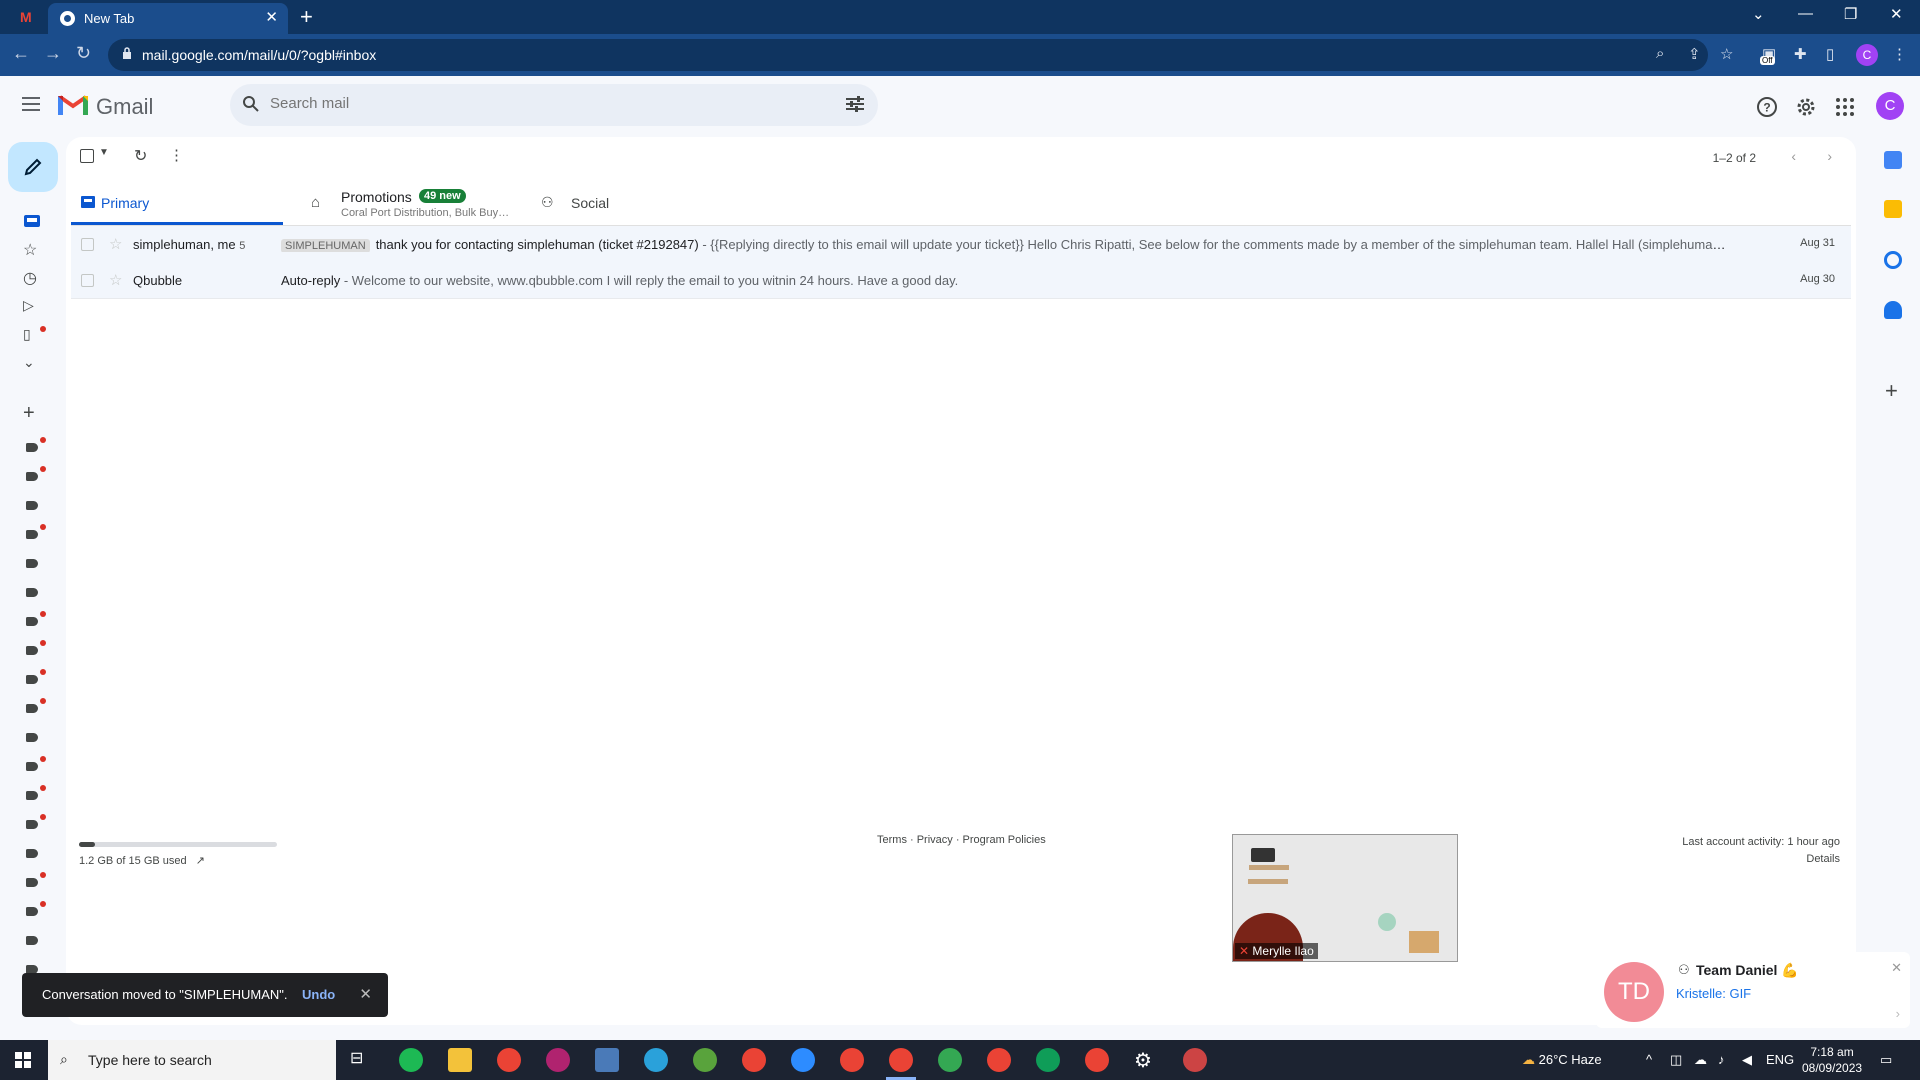  I want to click on reload-icon: ↻, so click(83, 53).